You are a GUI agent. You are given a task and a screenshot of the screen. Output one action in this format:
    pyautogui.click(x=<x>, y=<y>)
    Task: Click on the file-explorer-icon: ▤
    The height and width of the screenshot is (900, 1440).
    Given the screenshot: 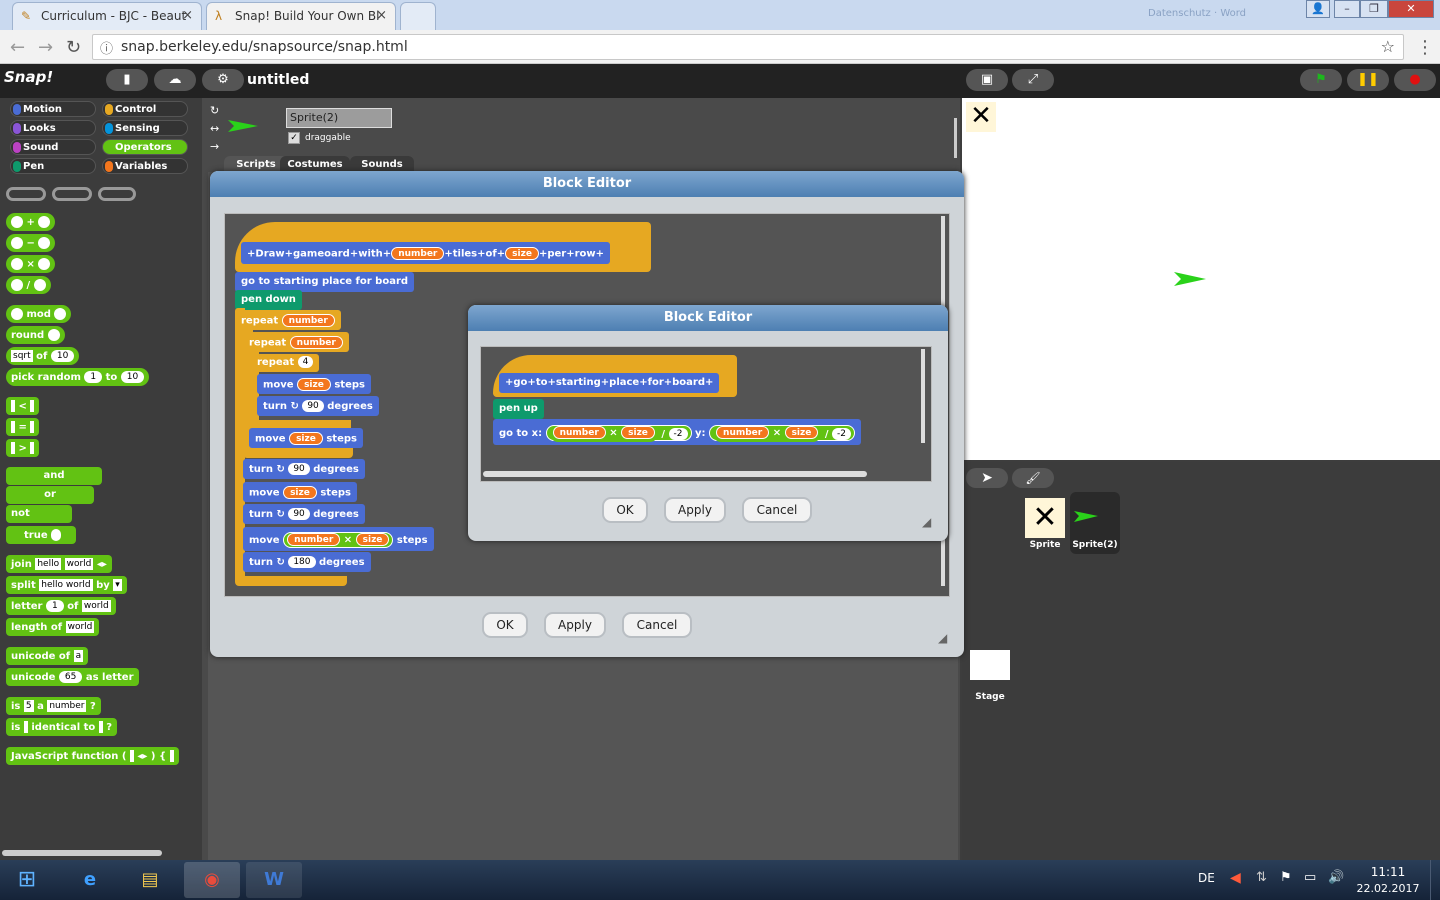 What is the action you would take?
    pyautogui.click(x=150, y=880)
    